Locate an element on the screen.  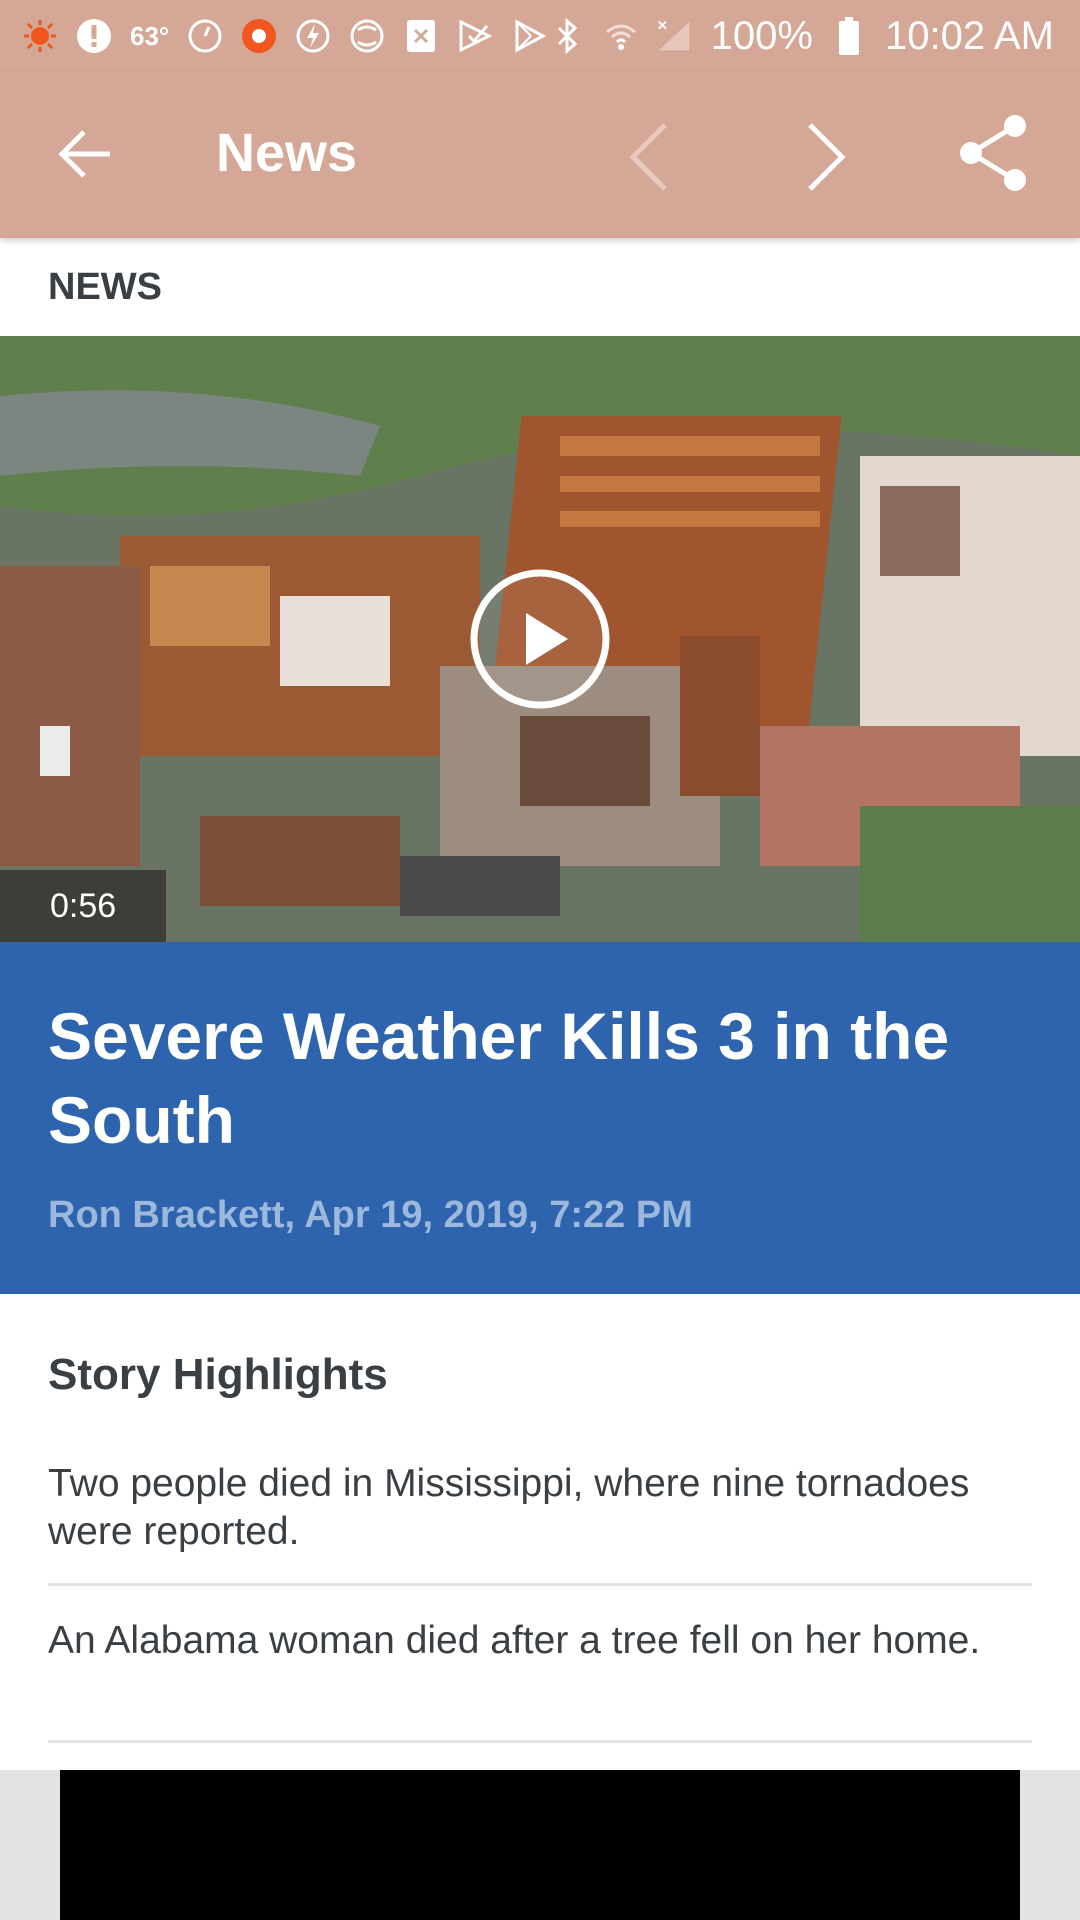
back-button is located at coordinates (88, 154).